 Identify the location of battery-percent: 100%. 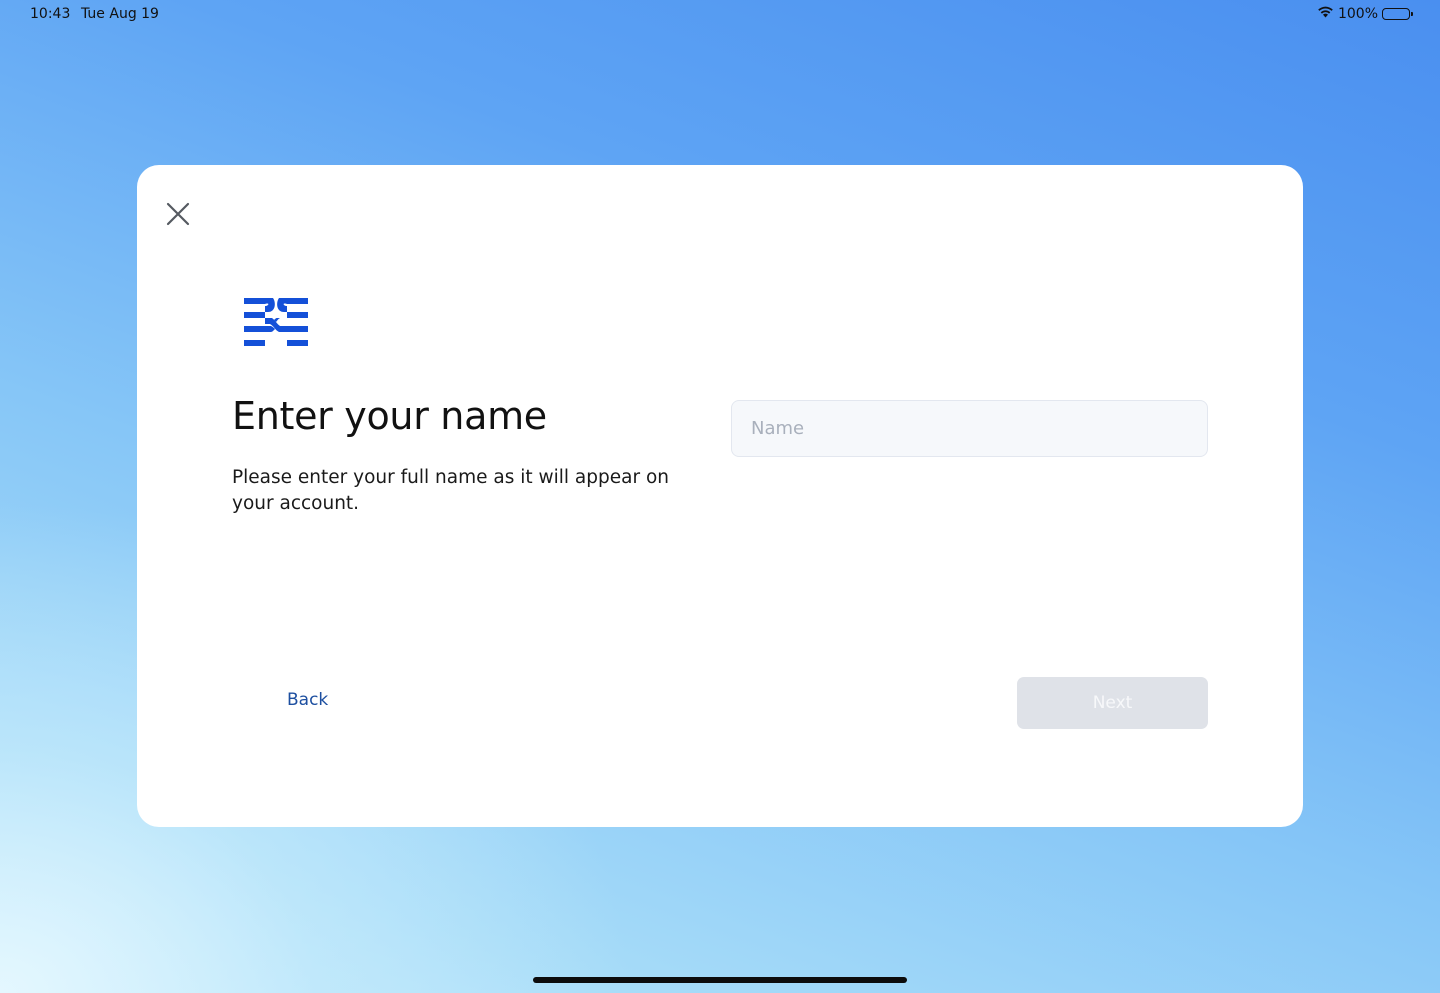
(1357, 13).